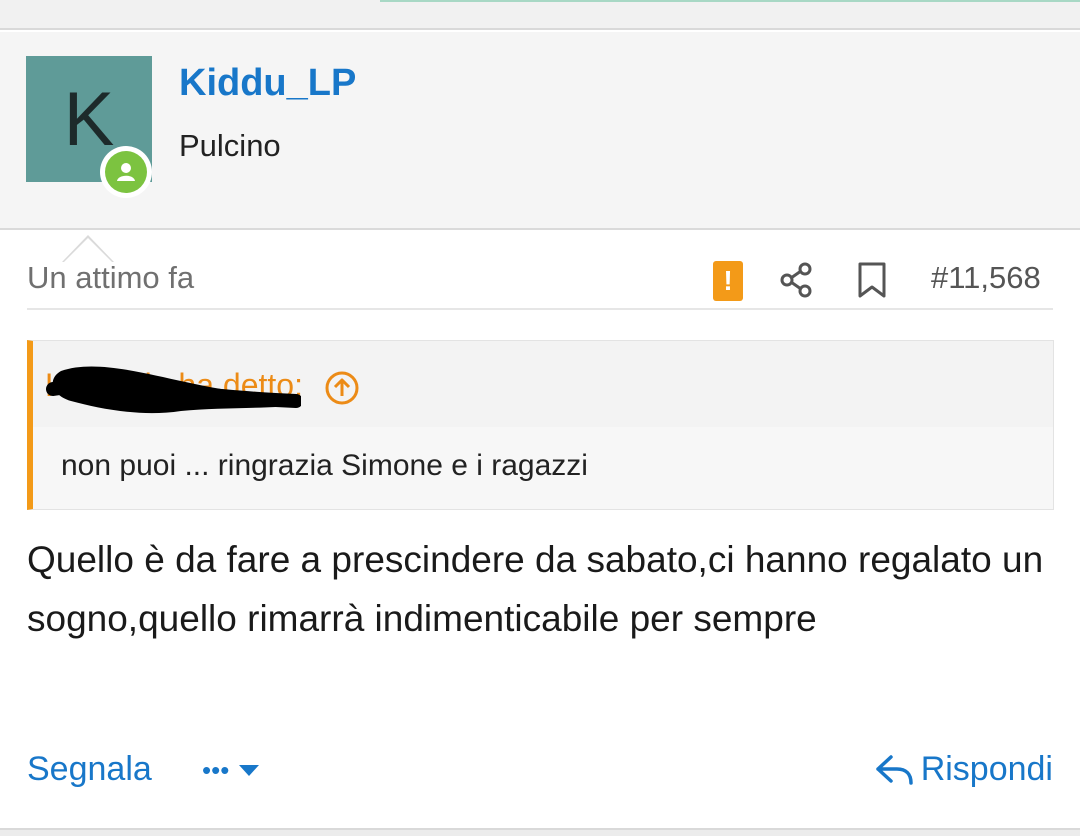  What do you see at coordinates (249, 770) in the screenshot?
I see `chevron-down-icon` at bounding box center [249, 770].